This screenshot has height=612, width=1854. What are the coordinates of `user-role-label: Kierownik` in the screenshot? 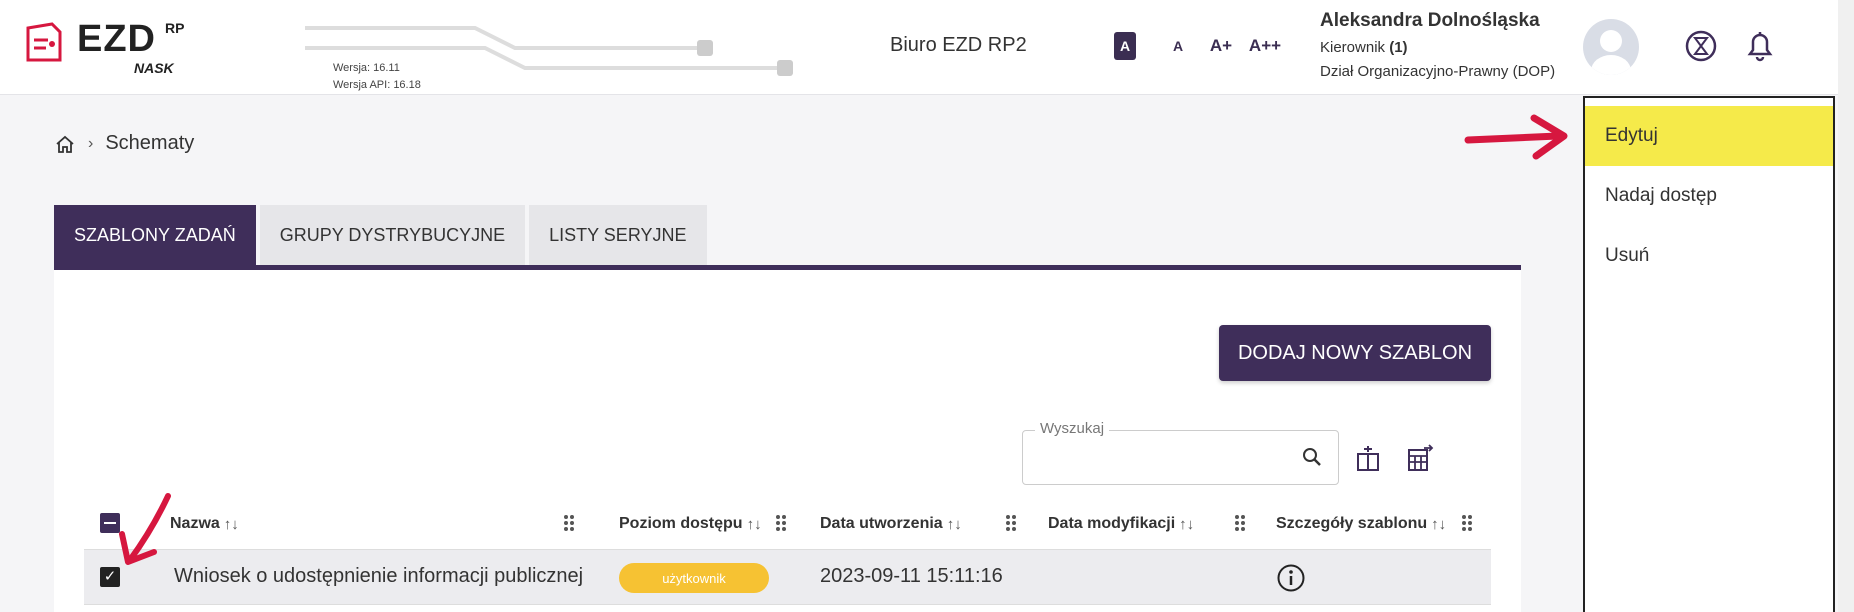 It's located at (1353, 47).